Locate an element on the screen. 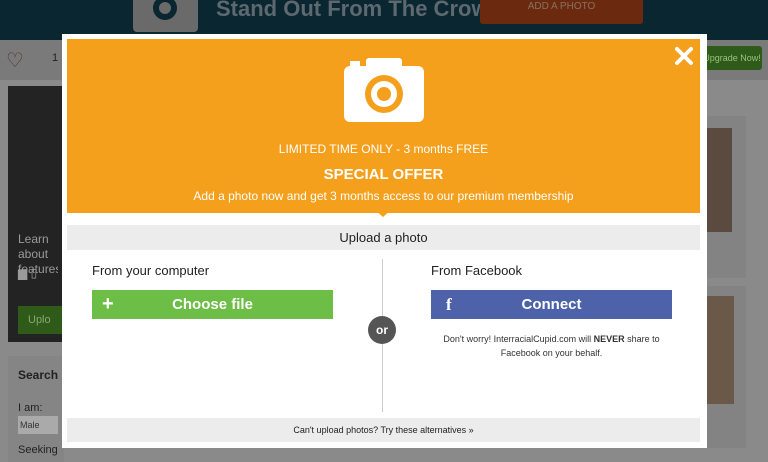 The height and width of the screenshot is (462, 768). upgrade-button: Upgrade Now! is located at coordinates (732, 58).